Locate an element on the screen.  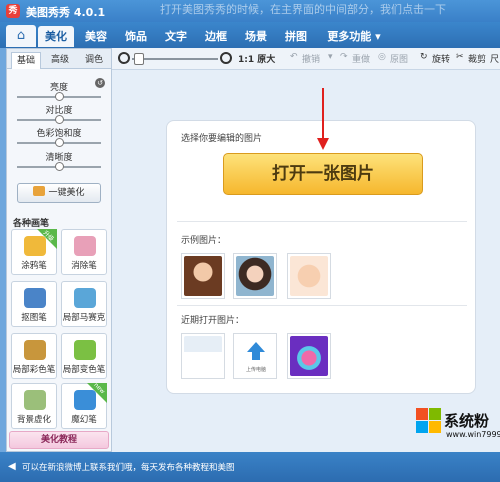
brush-label: 消除笔 is located at coordinates (84, 266).